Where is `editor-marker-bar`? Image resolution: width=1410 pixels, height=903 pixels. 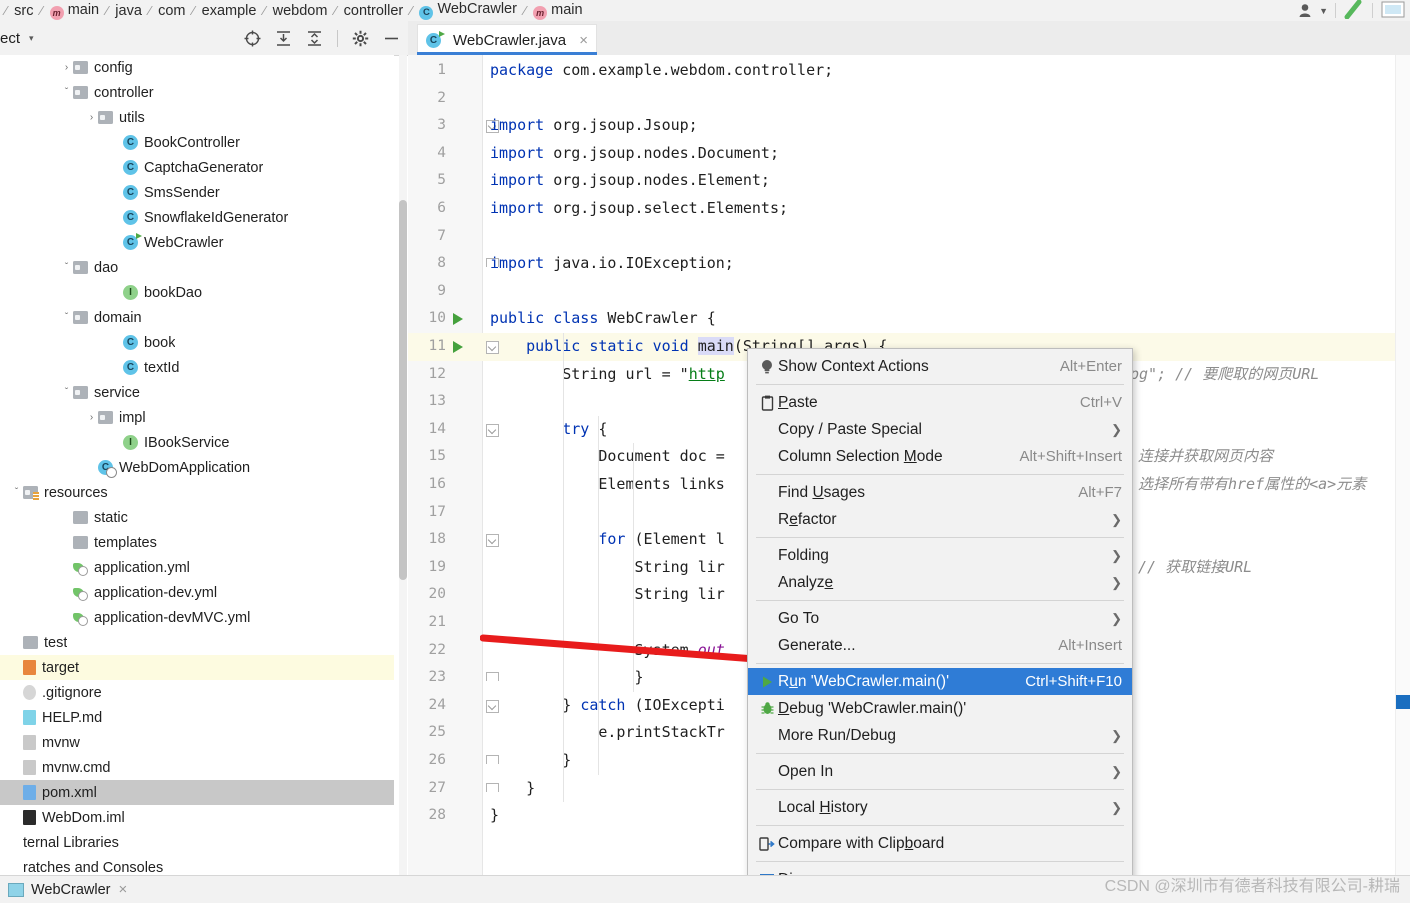 editor-marker-bar is located at coordinates (1402, 465).